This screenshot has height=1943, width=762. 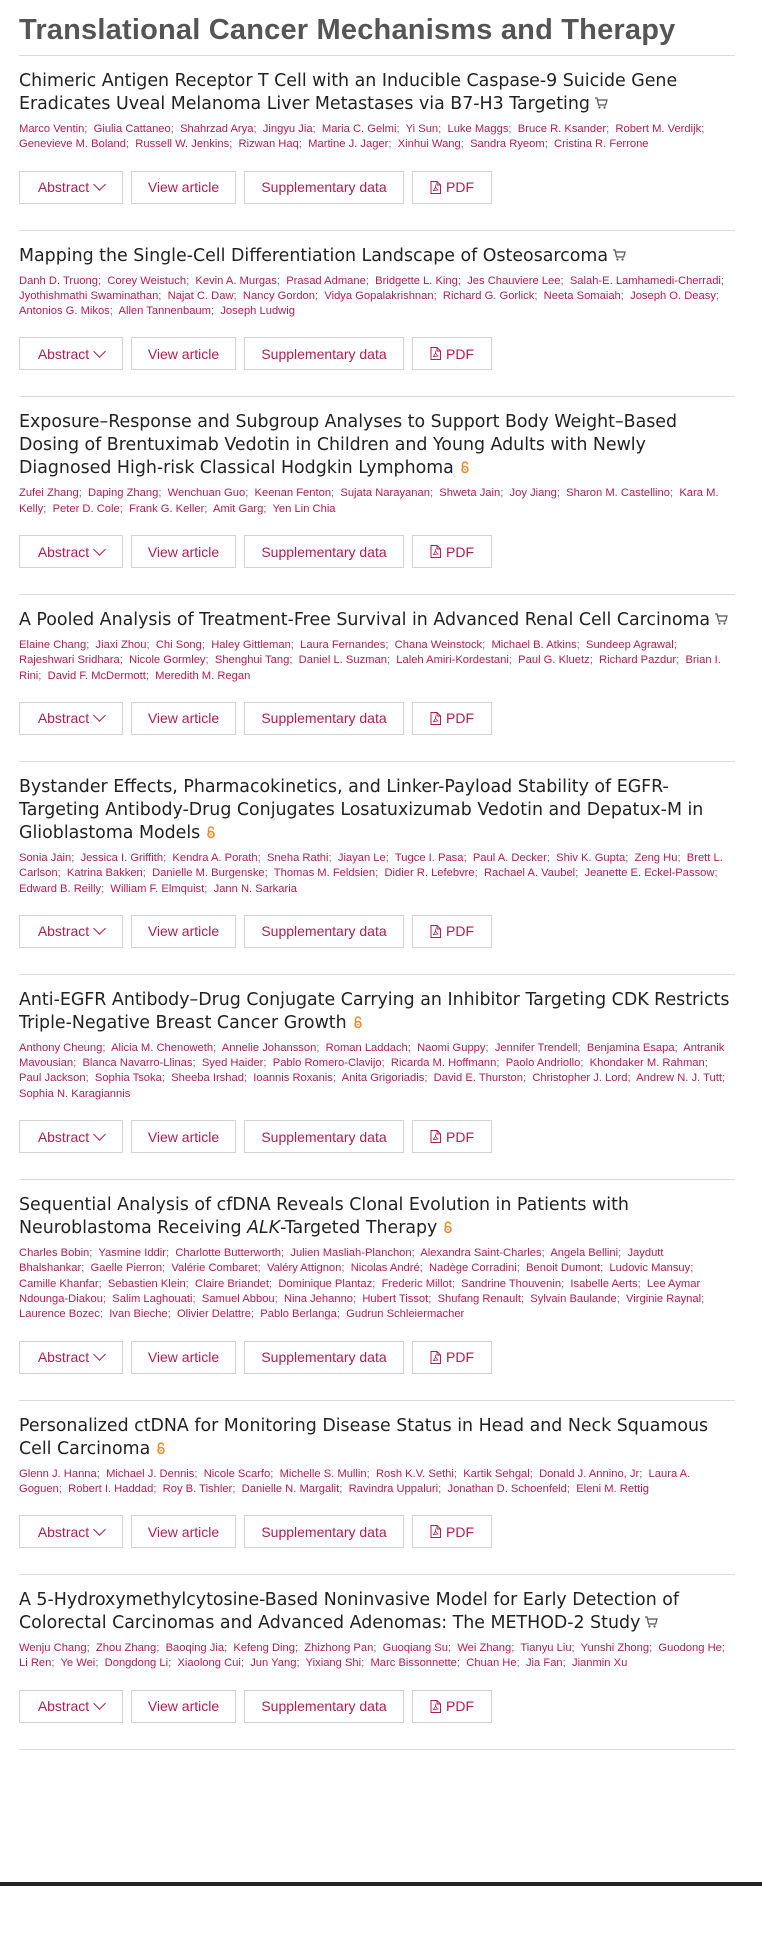 I want to click on author-link: Zhou Zhang, so click(x=126, y=1648).